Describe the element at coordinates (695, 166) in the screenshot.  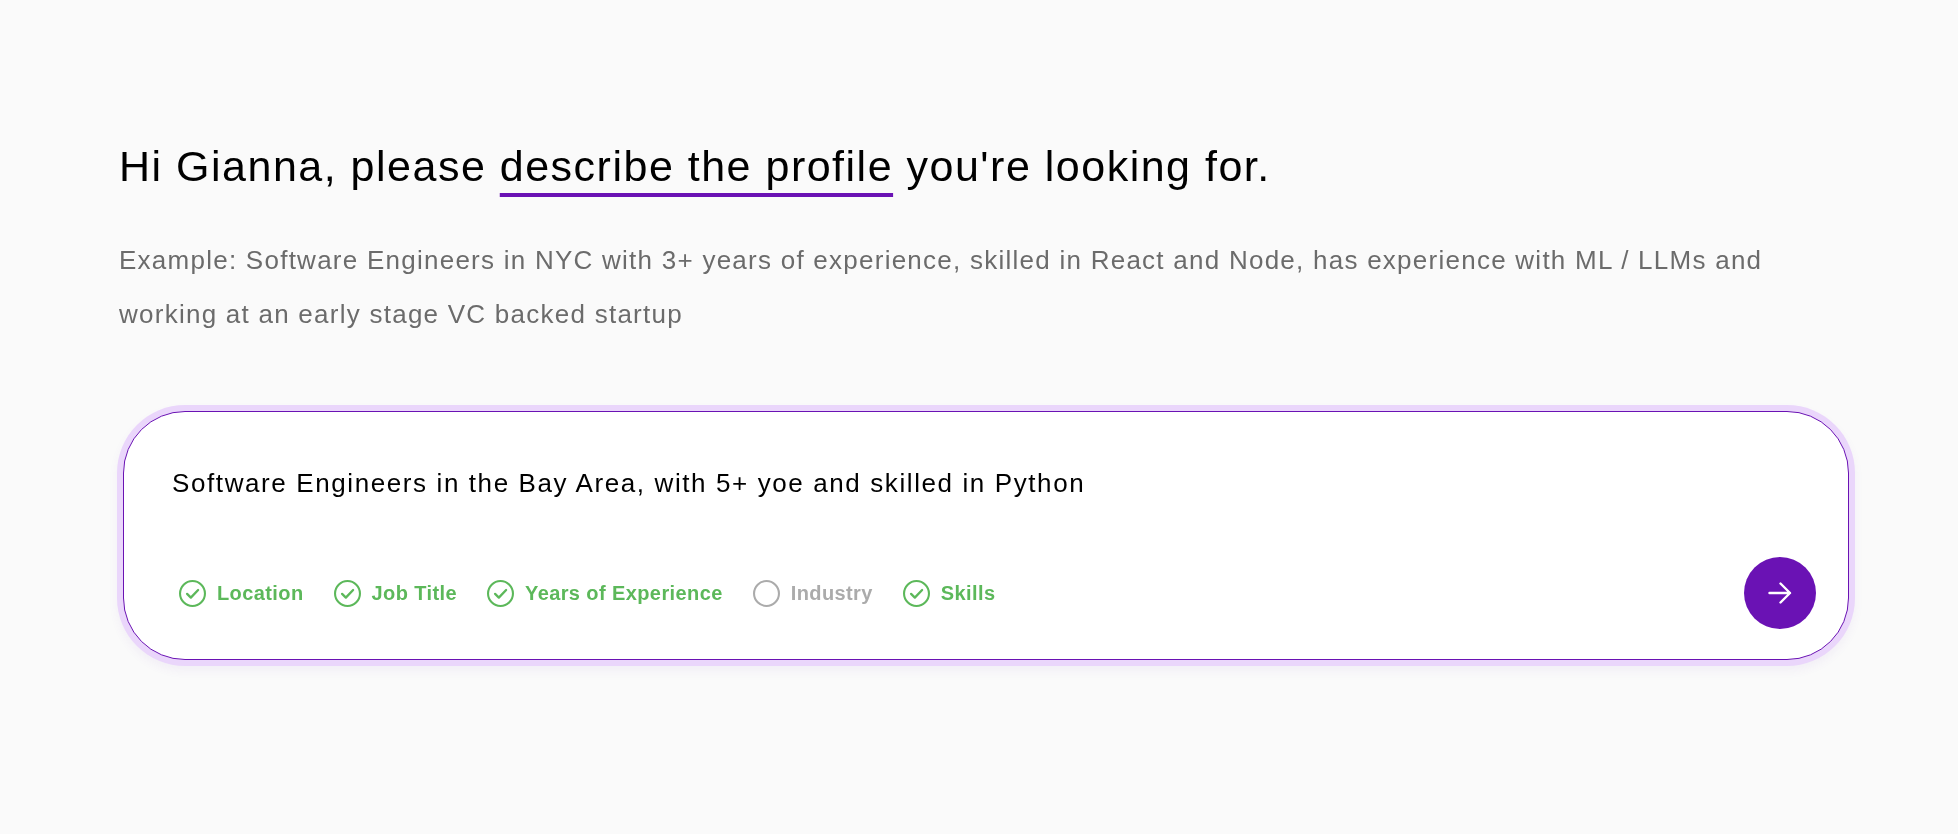
I see `heading: Hi Gianna, please describe the profile you're looking for.` at that location.